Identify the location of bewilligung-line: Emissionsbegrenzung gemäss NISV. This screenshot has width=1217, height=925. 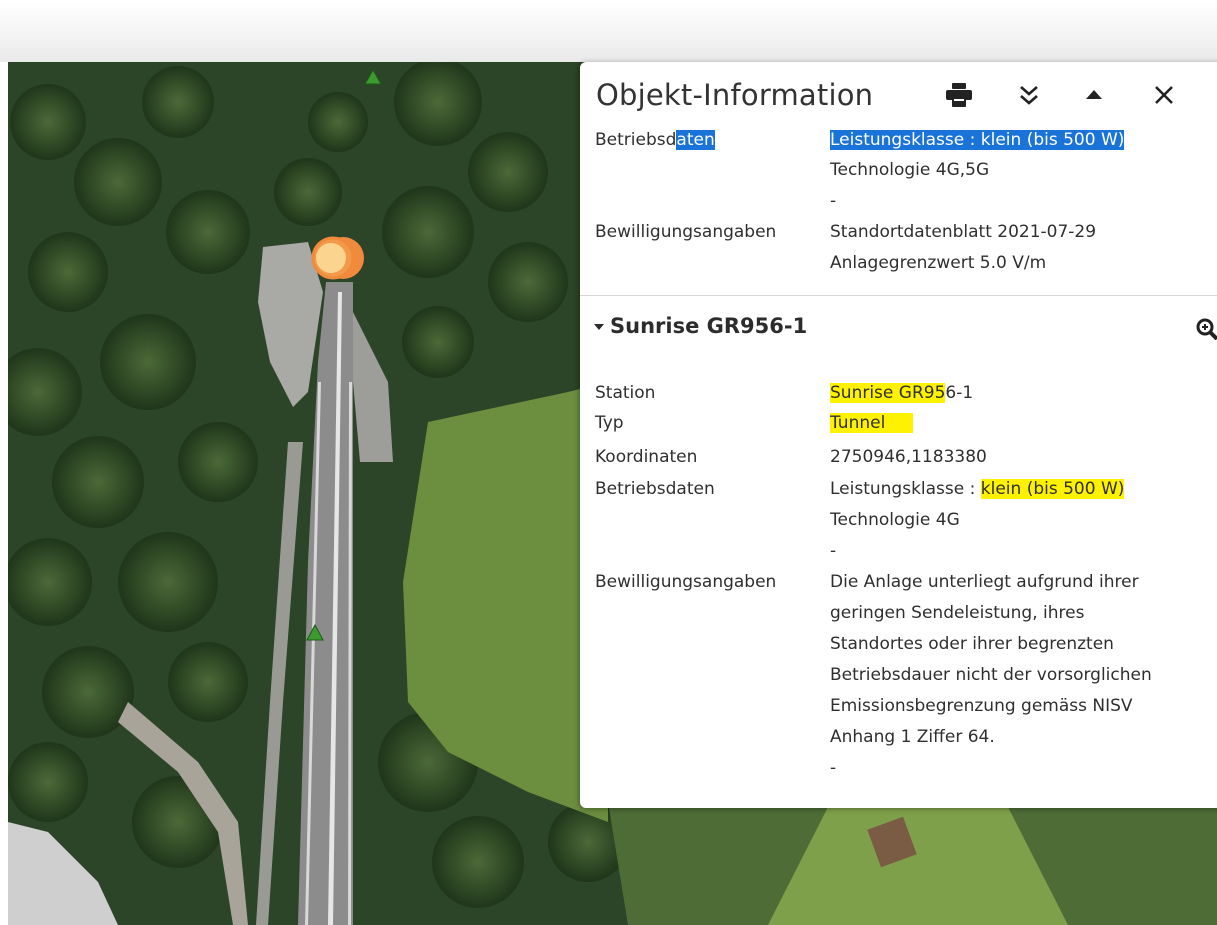
(981, 706).